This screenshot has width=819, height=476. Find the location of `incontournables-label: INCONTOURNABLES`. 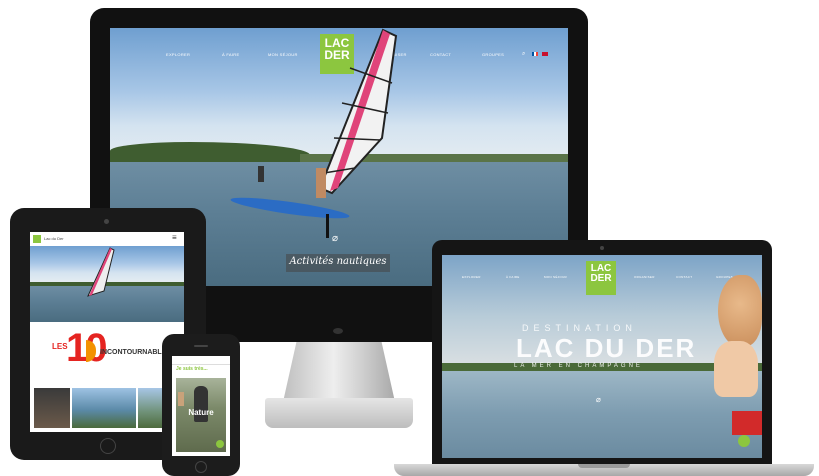

incontournables-label: INCONTOURNABLES is located at coordinates (136, 352).